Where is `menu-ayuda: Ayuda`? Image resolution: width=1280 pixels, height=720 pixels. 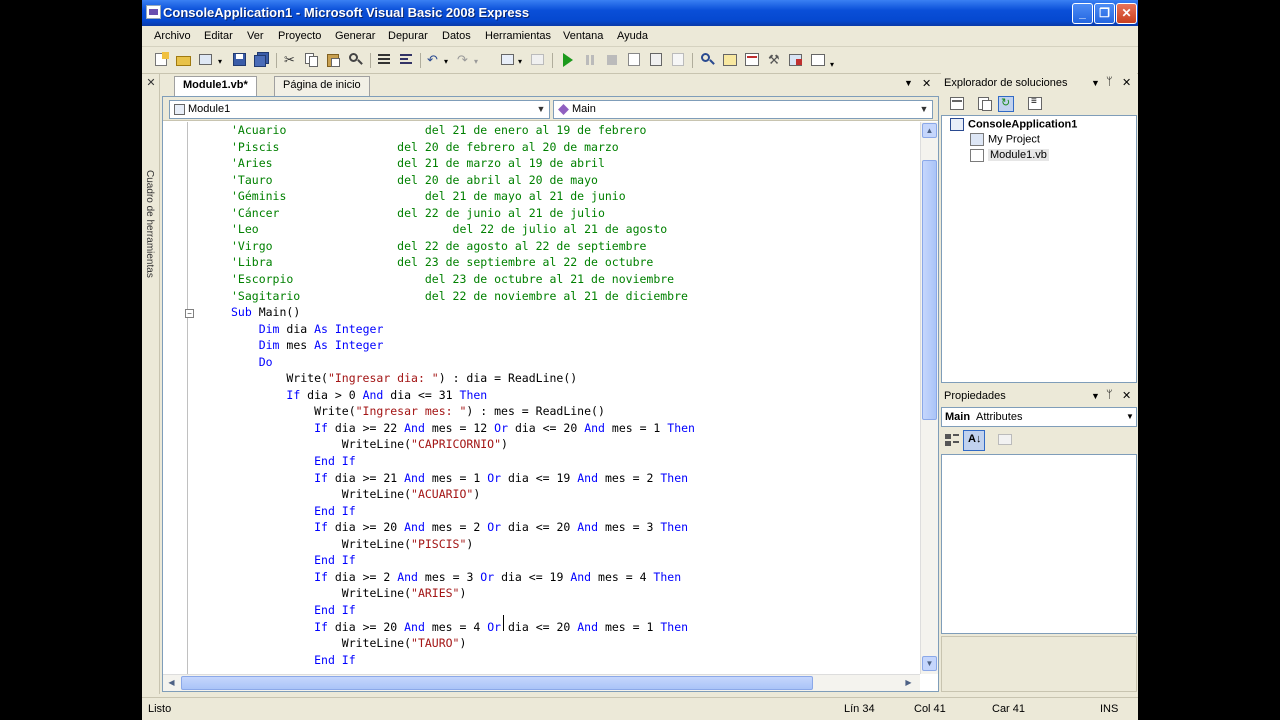
menu-ayuda: Ayuda is located at coordinates (632, 36).